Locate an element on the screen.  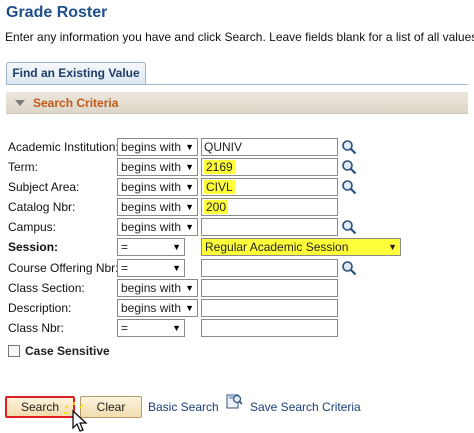
mouse-pointer-icon is located at coordinates (76, 417).